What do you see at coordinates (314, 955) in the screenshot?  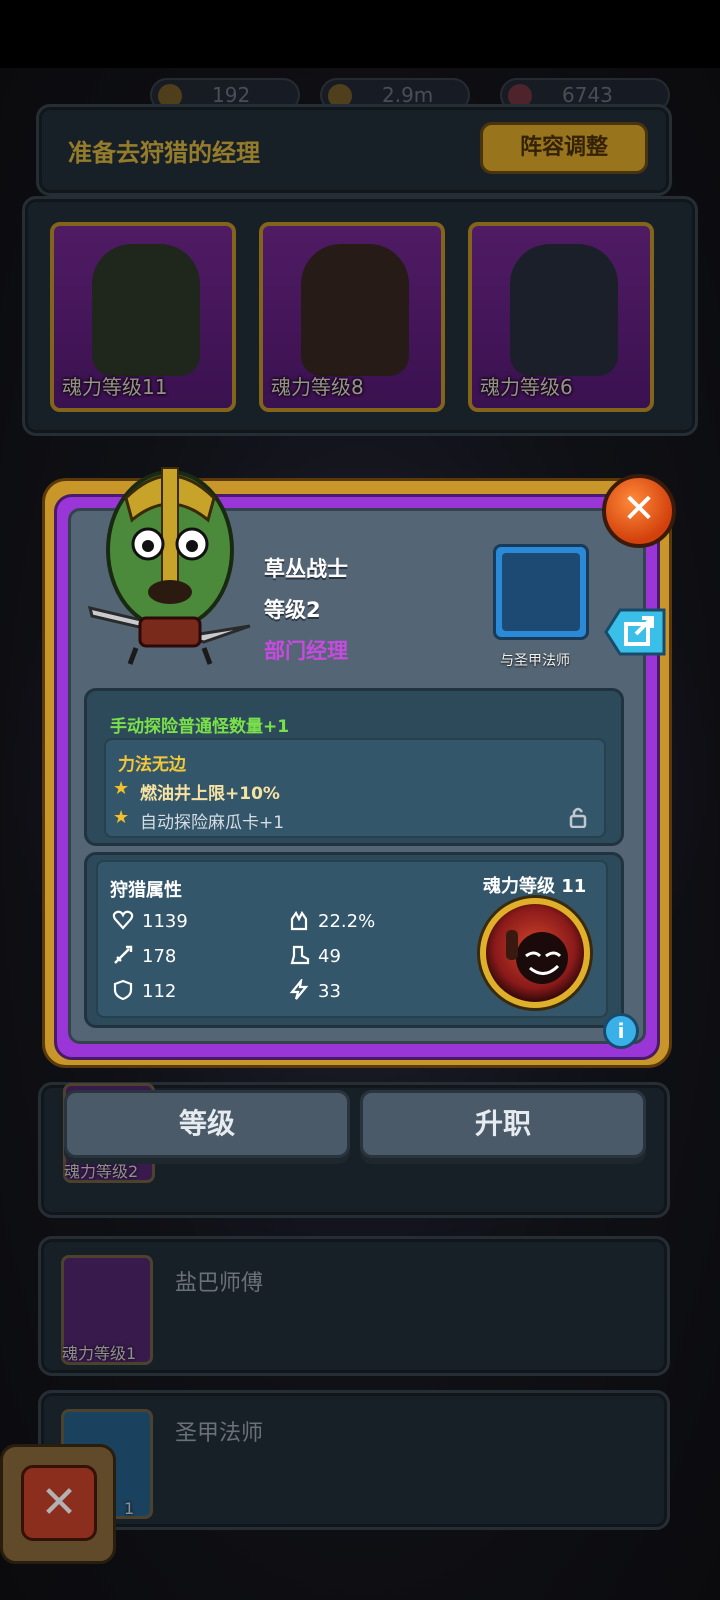 I see `stat-speed: 49` at bounding box center [314, 955].